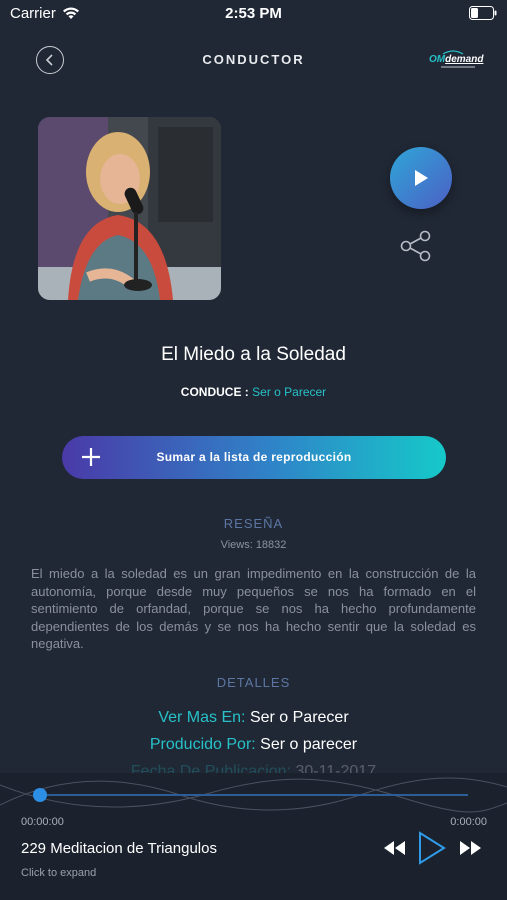  Describe the element at coordinates (42, 822) in the screenshot. I see `time-elapsed: 00:00:00` at that location.